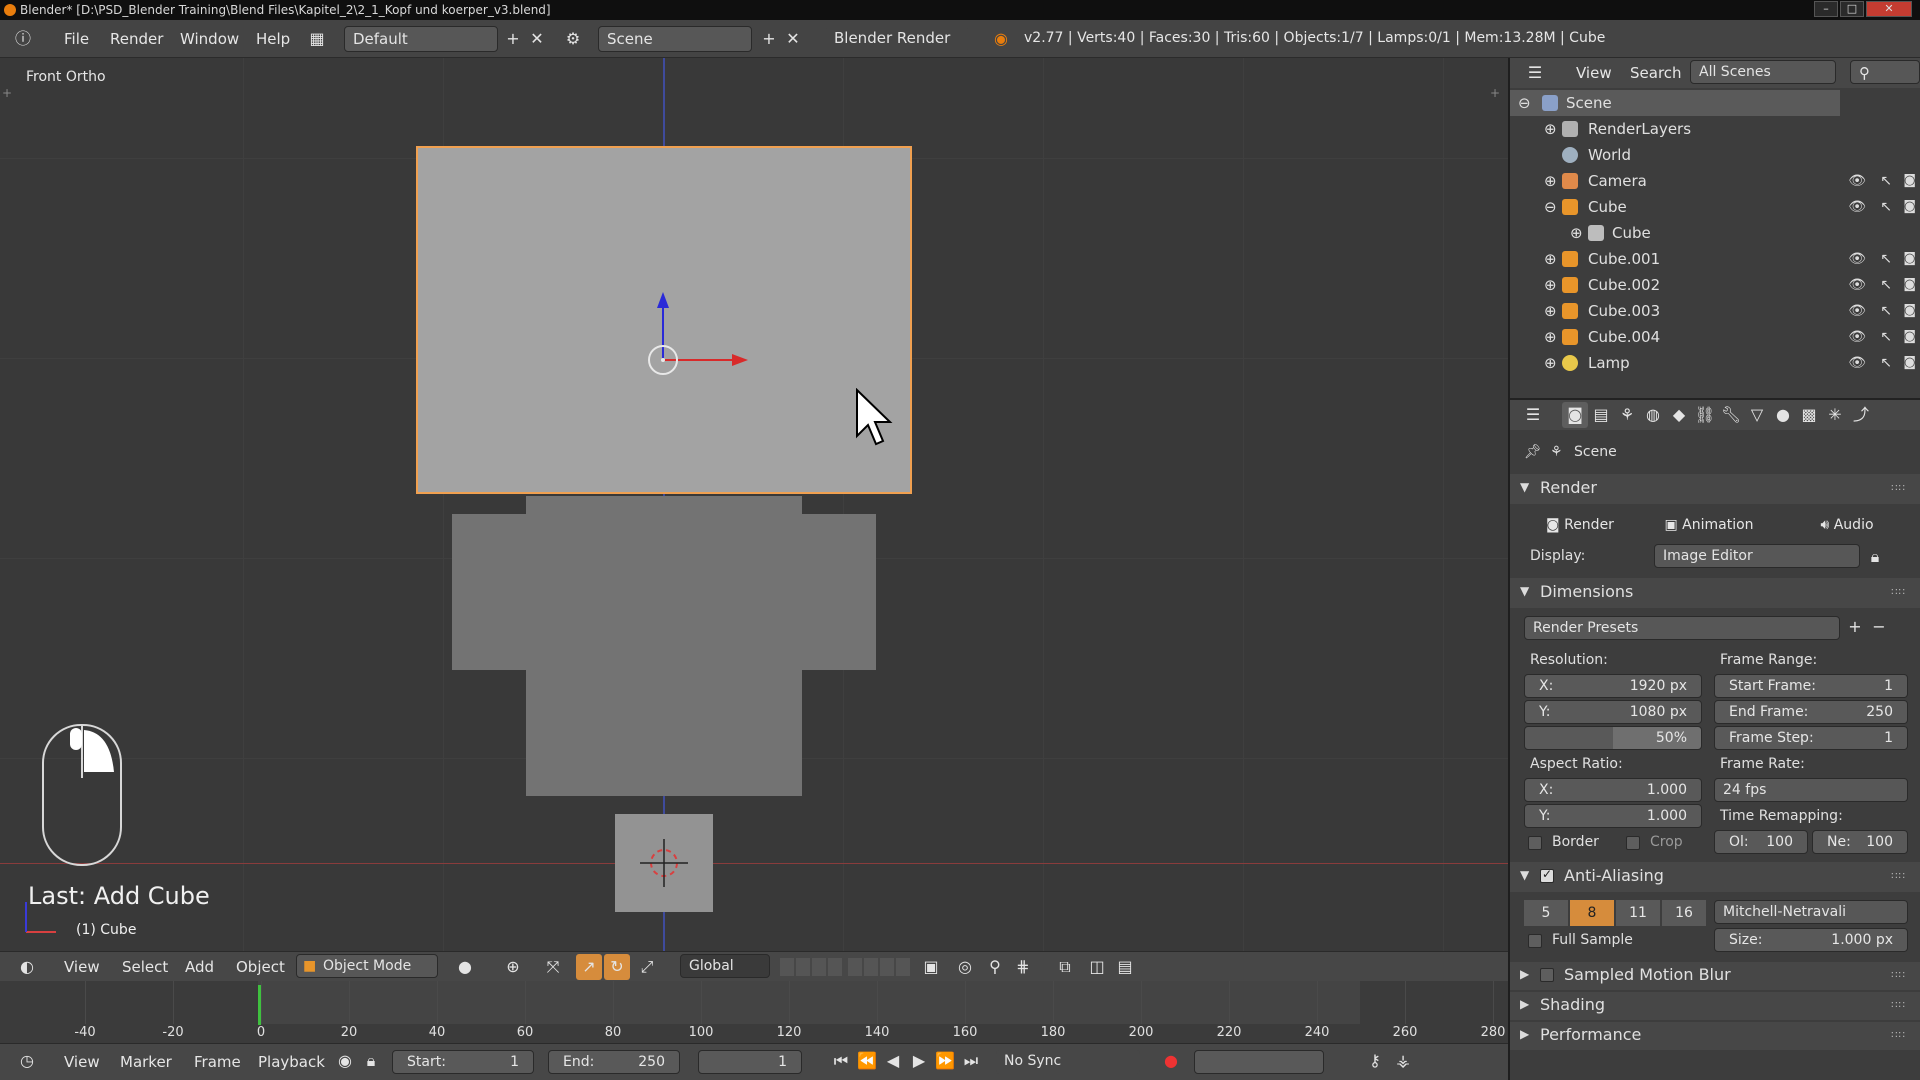 This screenshot has width=1920, height=1080. Describe the element at coordinates (1709, 525) in the screenshot. I see `animation-button: ▣ Animation` at that location.